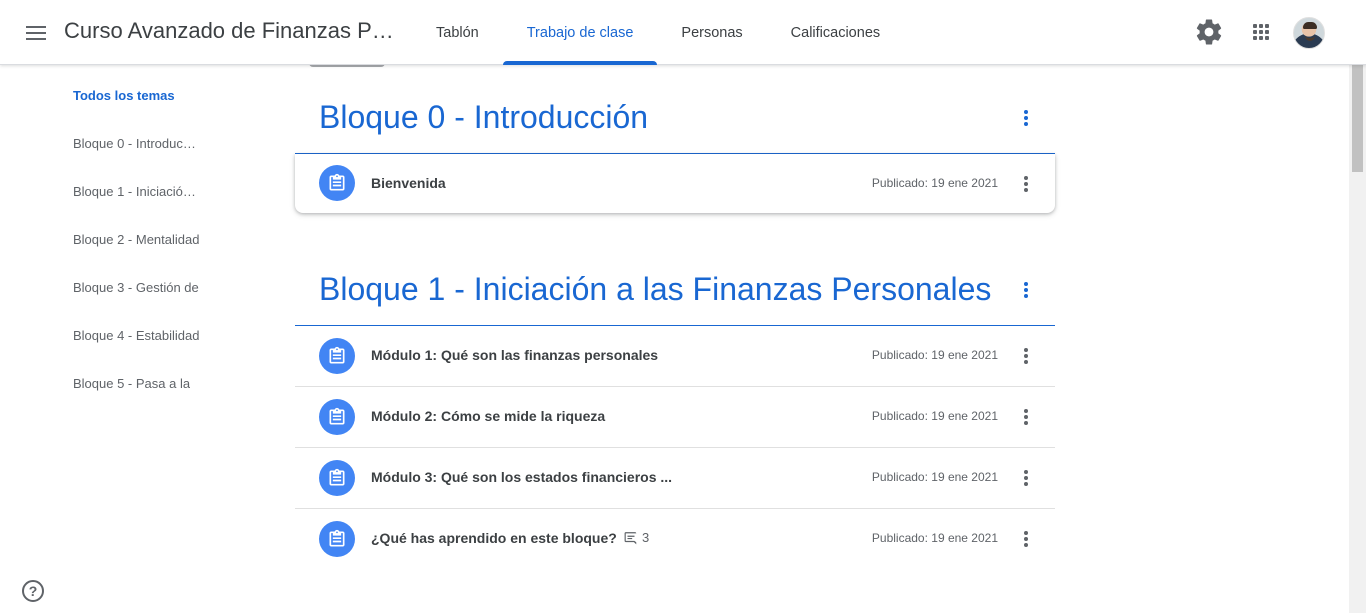 Image resolution: width=1366 pixels, height=613 pixels. I want to click on course-title: Curso Avanzado de Finanzas Personales, so click(231, 31).